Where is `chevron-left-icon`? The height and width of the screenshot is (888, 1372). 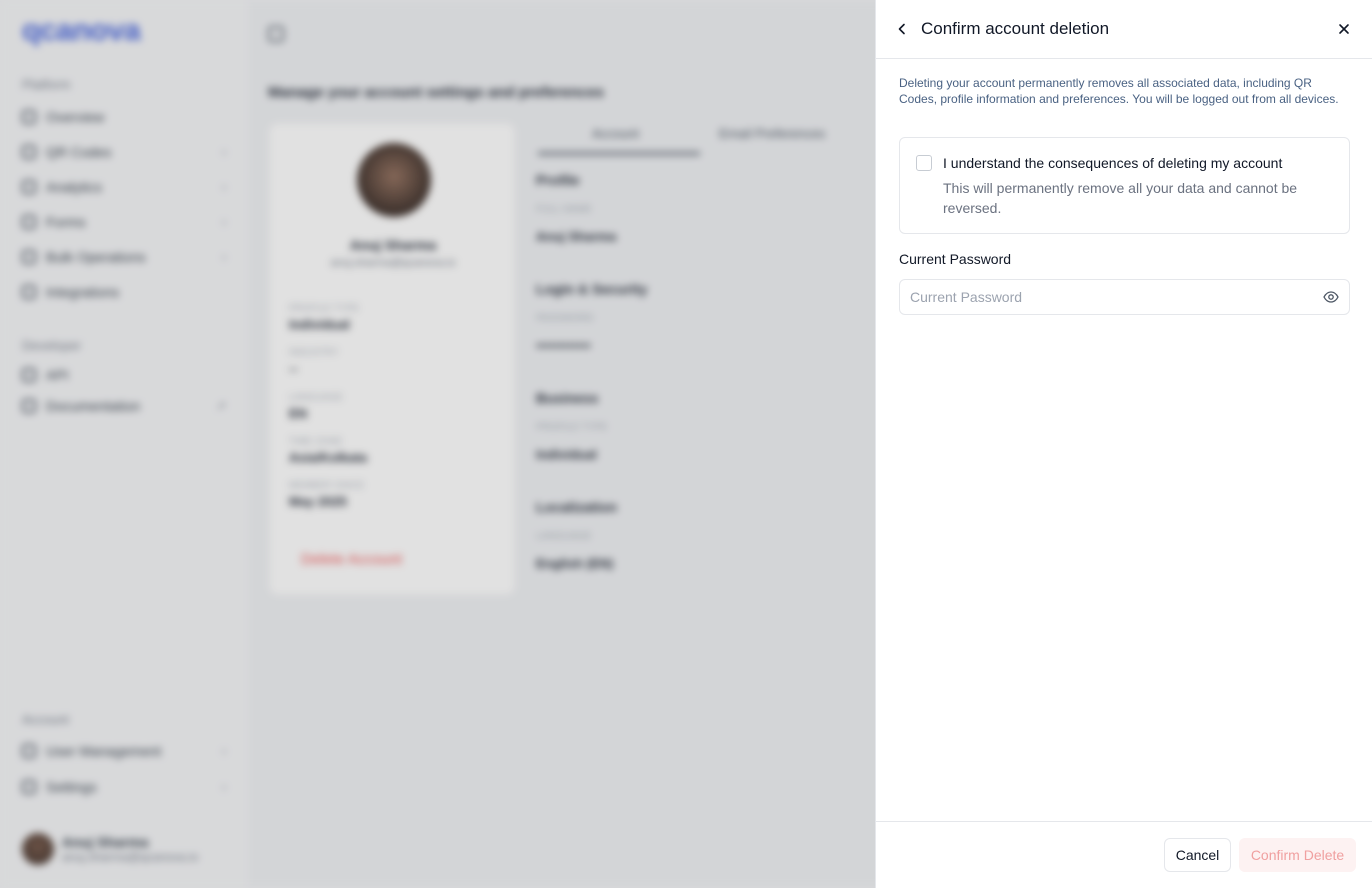 chevron-left-icon is located at coordinates (901, 29).